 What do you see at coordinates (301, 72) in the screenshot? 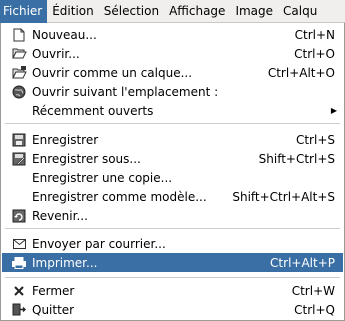
I see `menu-item-accel: Ctrl+Alt+O` at bounding box center [301, 72].